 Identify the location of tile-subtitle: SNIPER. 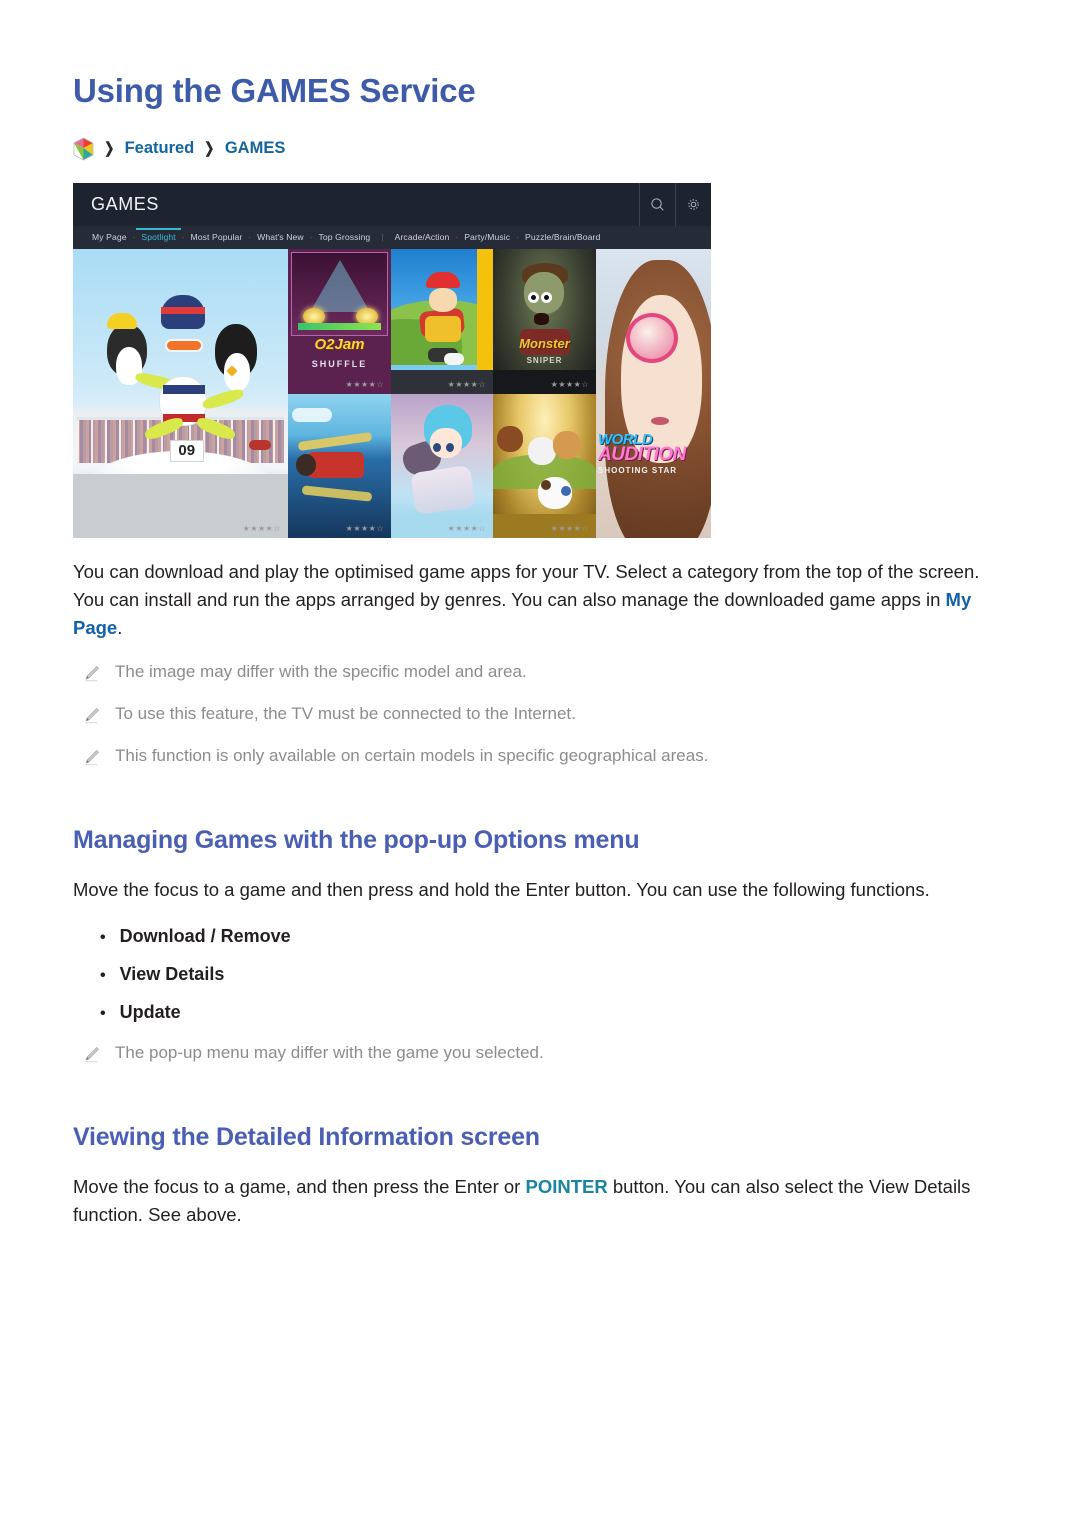
(544, 361).